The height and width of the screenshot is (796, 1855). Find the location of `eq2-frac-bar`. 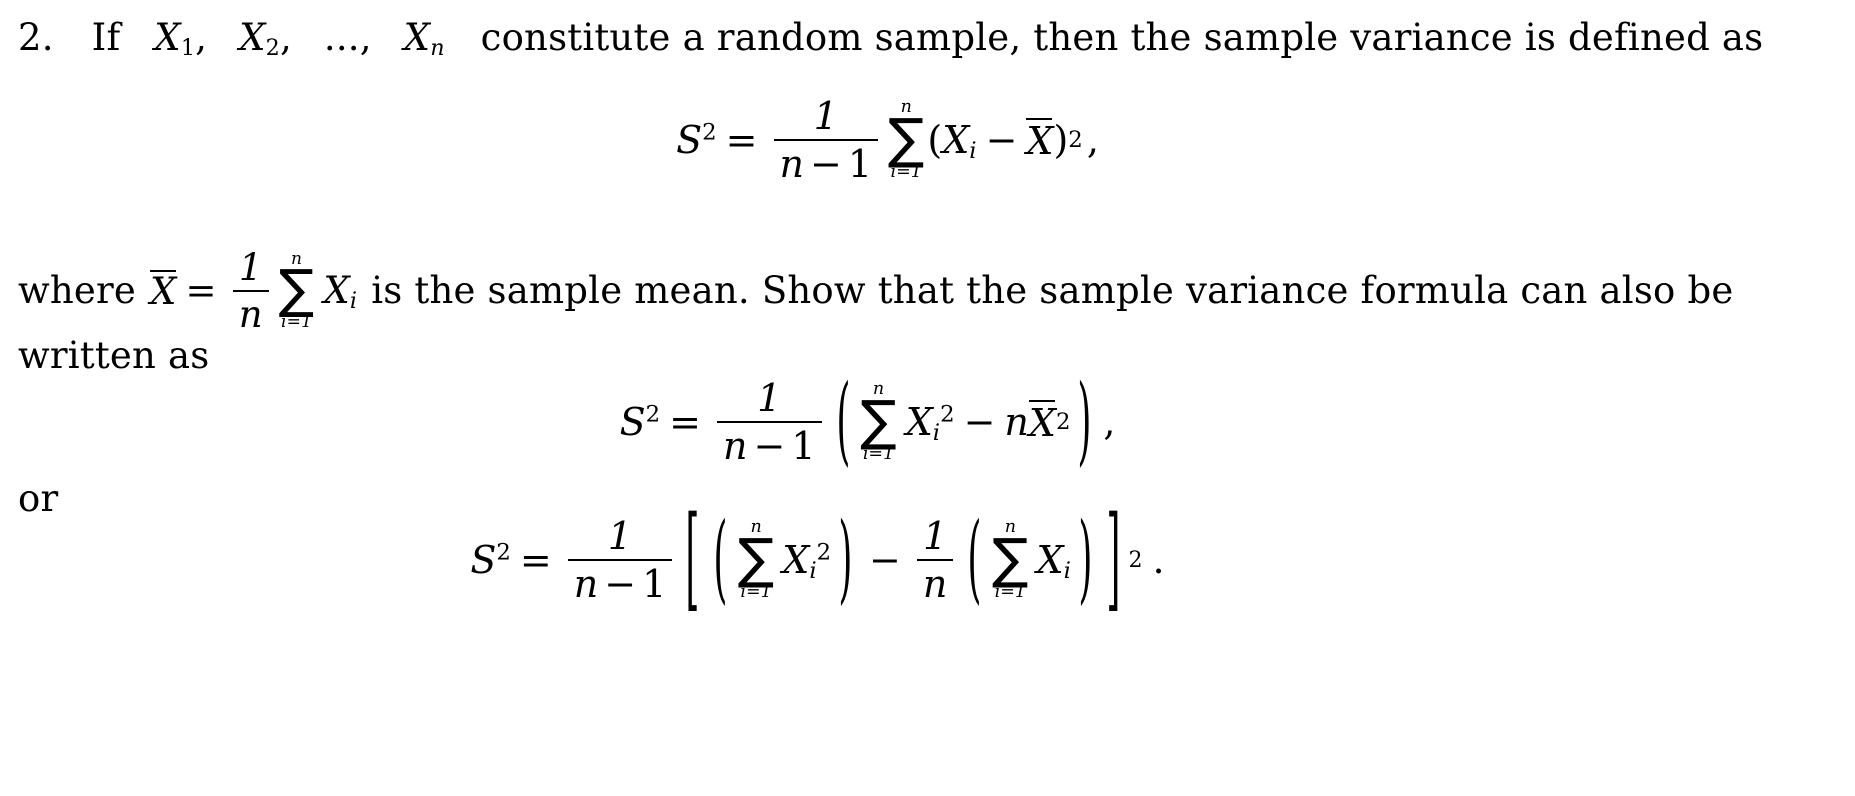

eq2-frac-bar is located at coordinates (769, 422).